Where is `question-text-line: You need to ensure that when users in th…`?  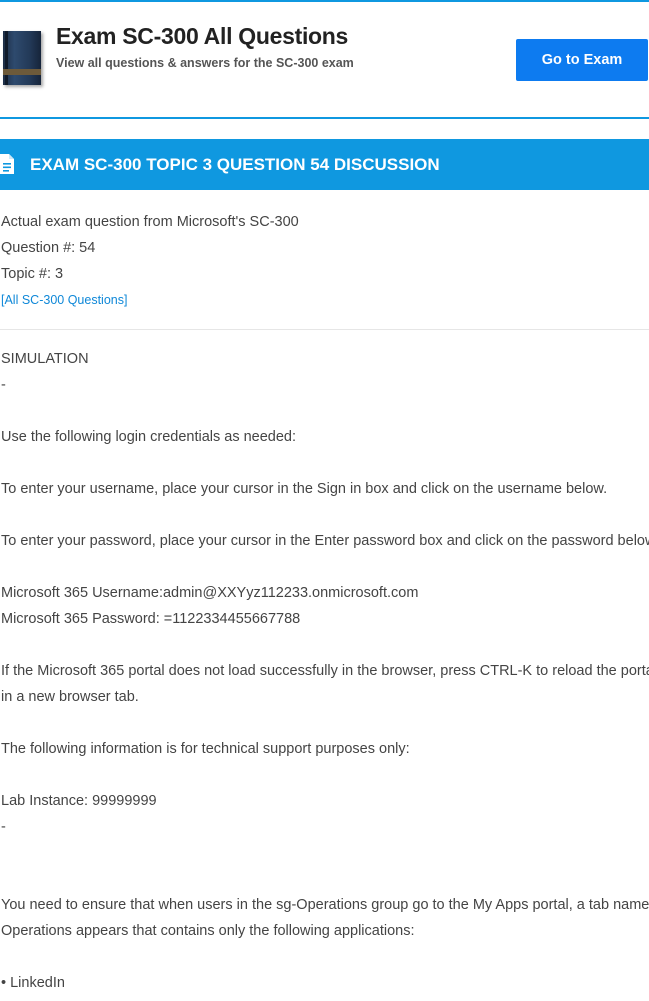 question-text-line: You need to ensure that when users in th… is located at coordinates (325, 905).